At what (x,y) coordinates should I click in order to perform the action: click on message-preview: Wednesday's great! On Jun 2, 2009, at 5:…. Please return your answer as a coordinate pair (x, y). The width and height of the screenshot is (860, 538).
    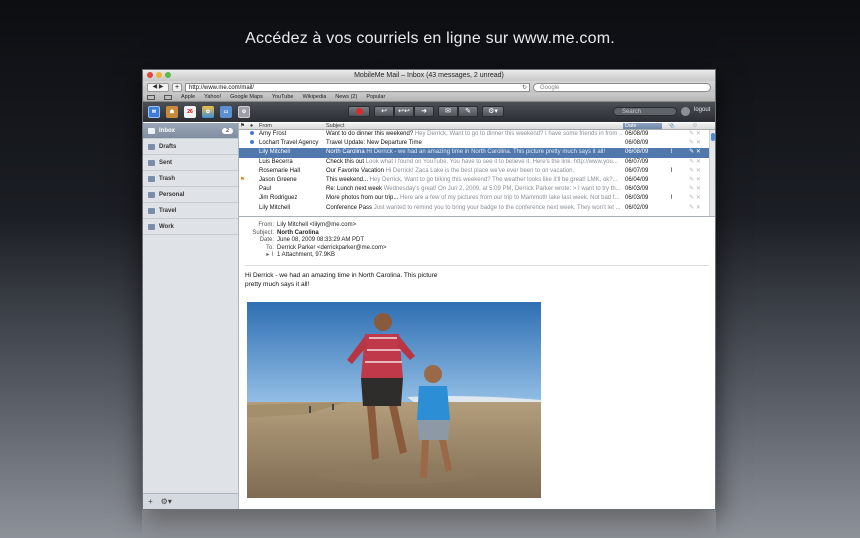
    Looking at the image, I should click on (502, 189).